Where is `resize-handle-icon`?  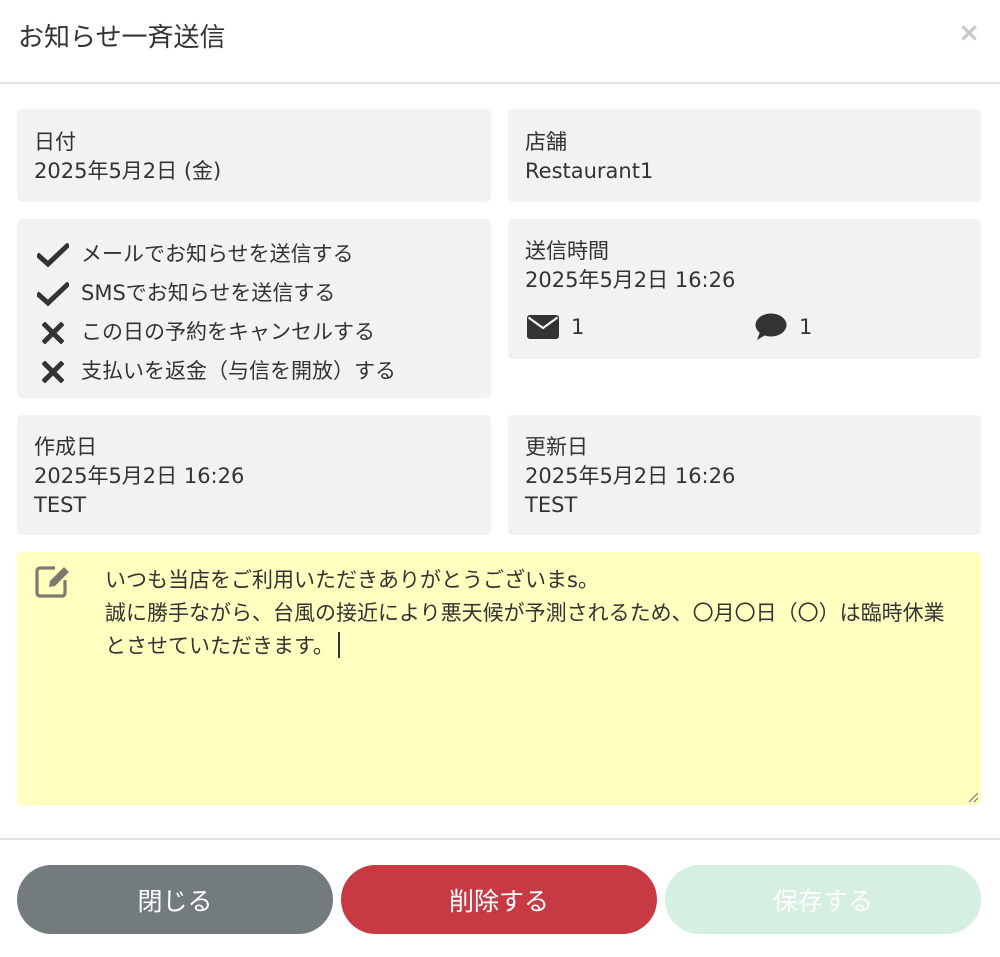
resize-handle-icon is located at coordinates (973, 797).